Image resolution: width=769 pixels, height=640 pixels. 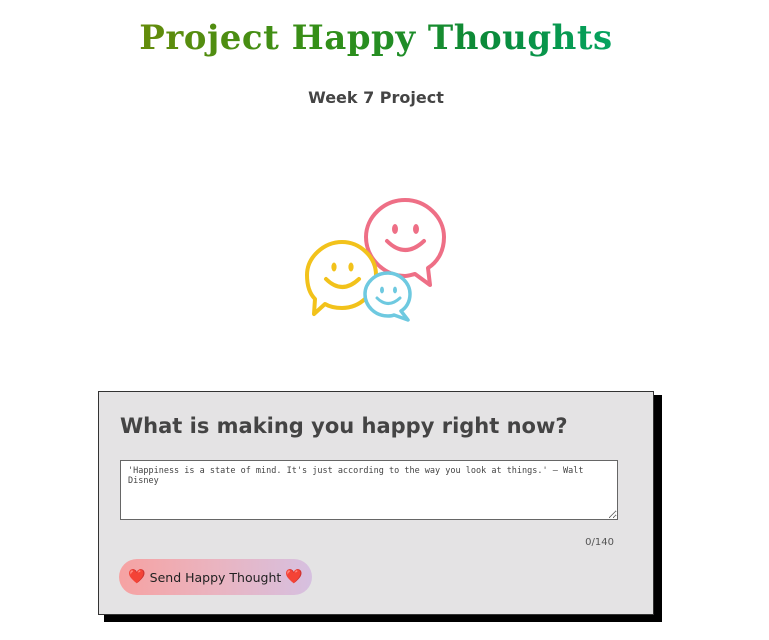 What do you see at coordinates (375, 260) in the screenshot?
I see `smiley-chat-bubbles-icon` at bounding box center [375, 260].